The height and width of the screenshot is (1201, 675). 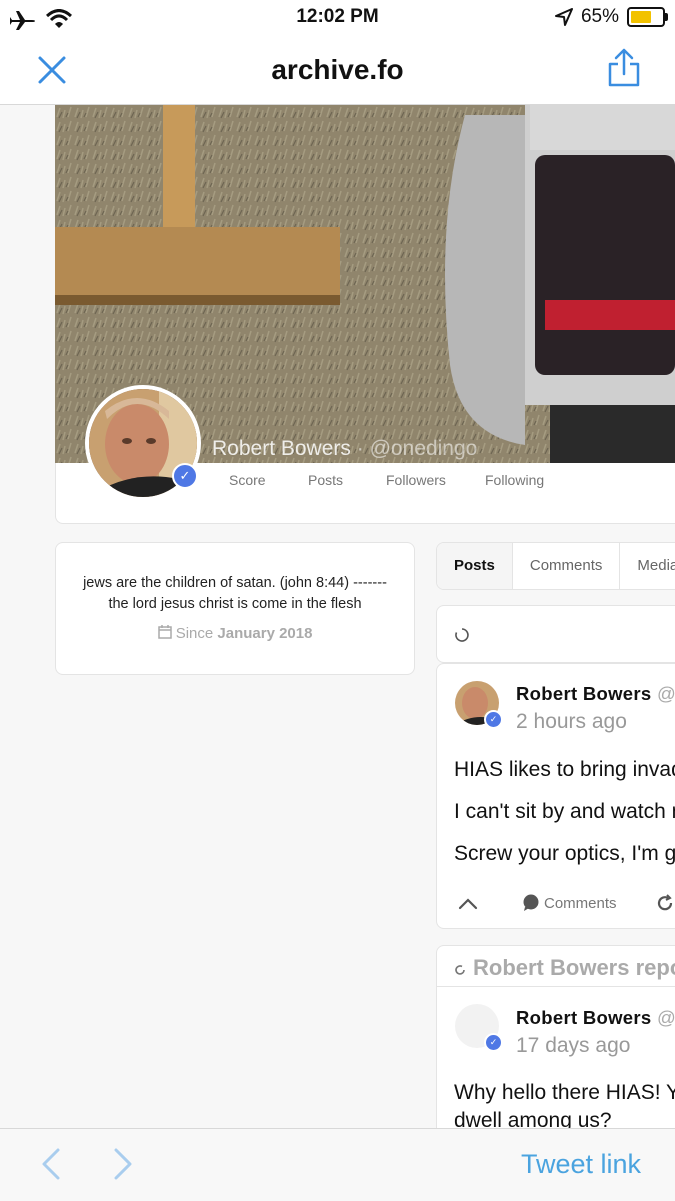 What do you see at coordinates (514, 480) in the screenshot?
I see `stat-following: Following` at bounding box center [514, 480].